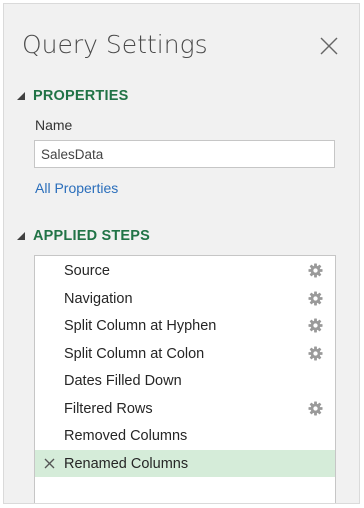 This screenshot has width=364, height=508. I want to click on applied-steps-header: APPLIED STEPS, so click(92, 236).